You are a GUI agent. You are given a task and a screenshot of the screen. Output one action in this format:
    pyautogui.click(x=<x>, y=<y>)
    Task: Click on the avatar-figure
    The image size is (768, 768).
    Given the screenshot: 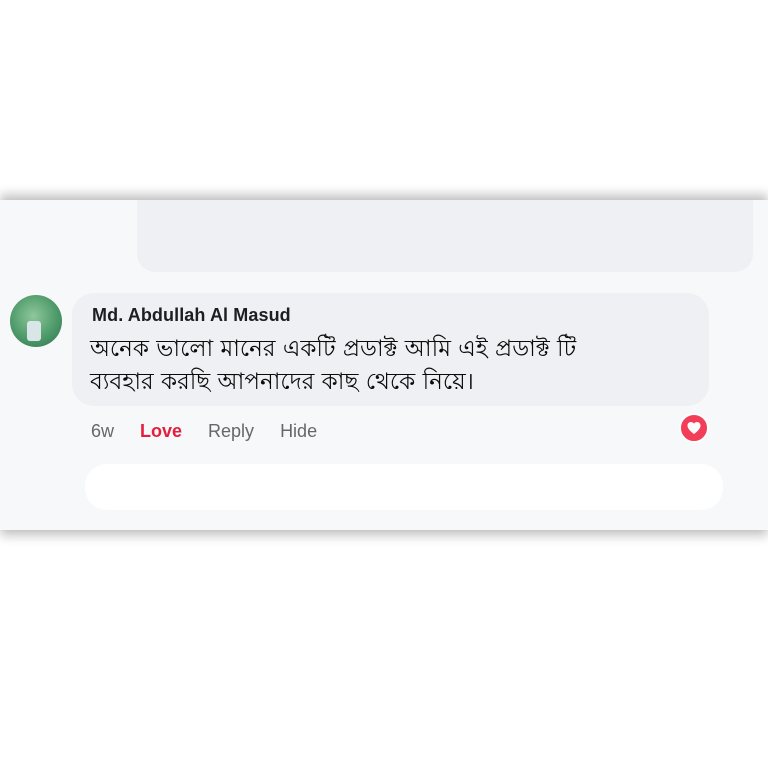 What is the action you would take?
    pyautogui.click(x=34, y=331)
    